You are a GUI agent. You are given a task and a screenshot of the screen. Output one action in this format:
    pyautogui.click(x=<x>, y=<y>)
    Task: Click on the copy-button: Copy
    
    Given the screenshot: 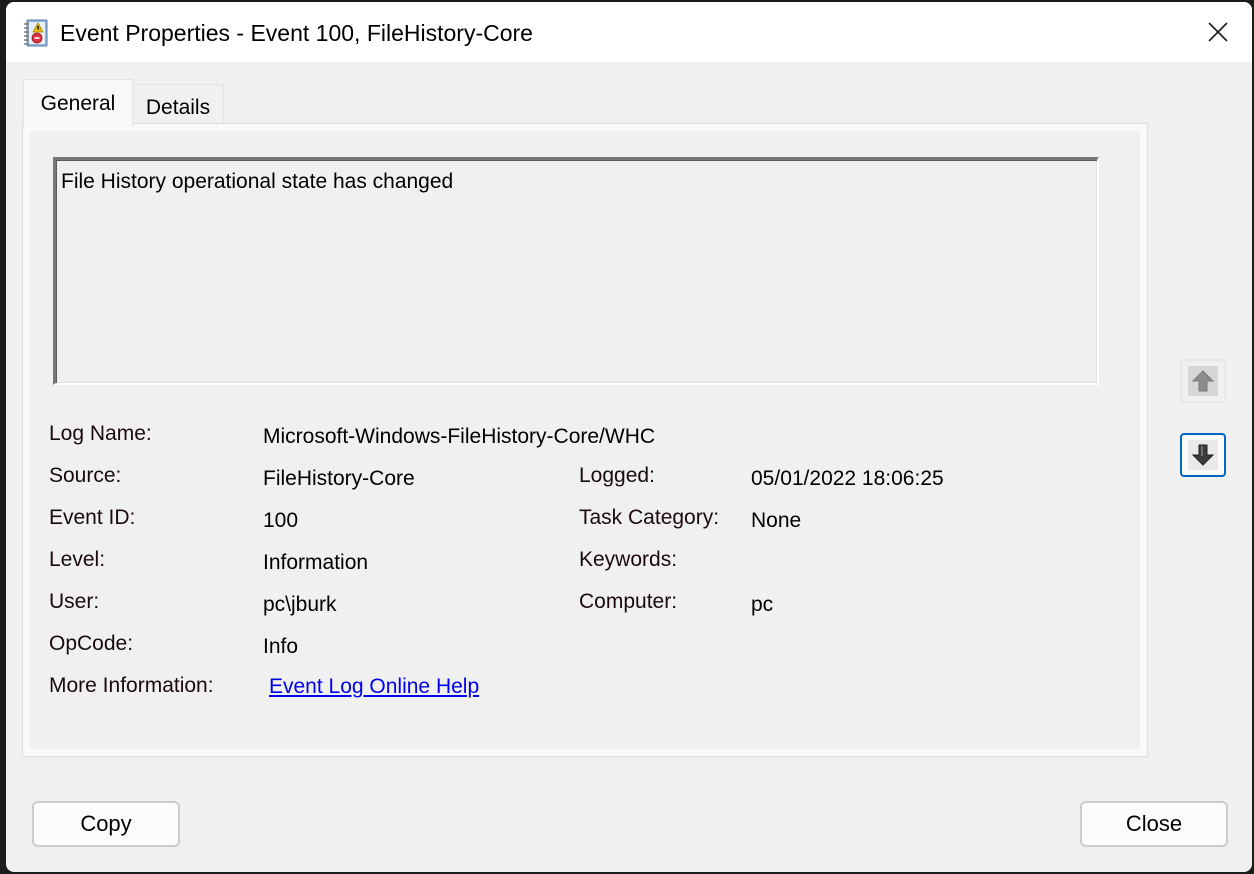 What is the action you would take?
    pyautogui.click(x=106, y=824)
    